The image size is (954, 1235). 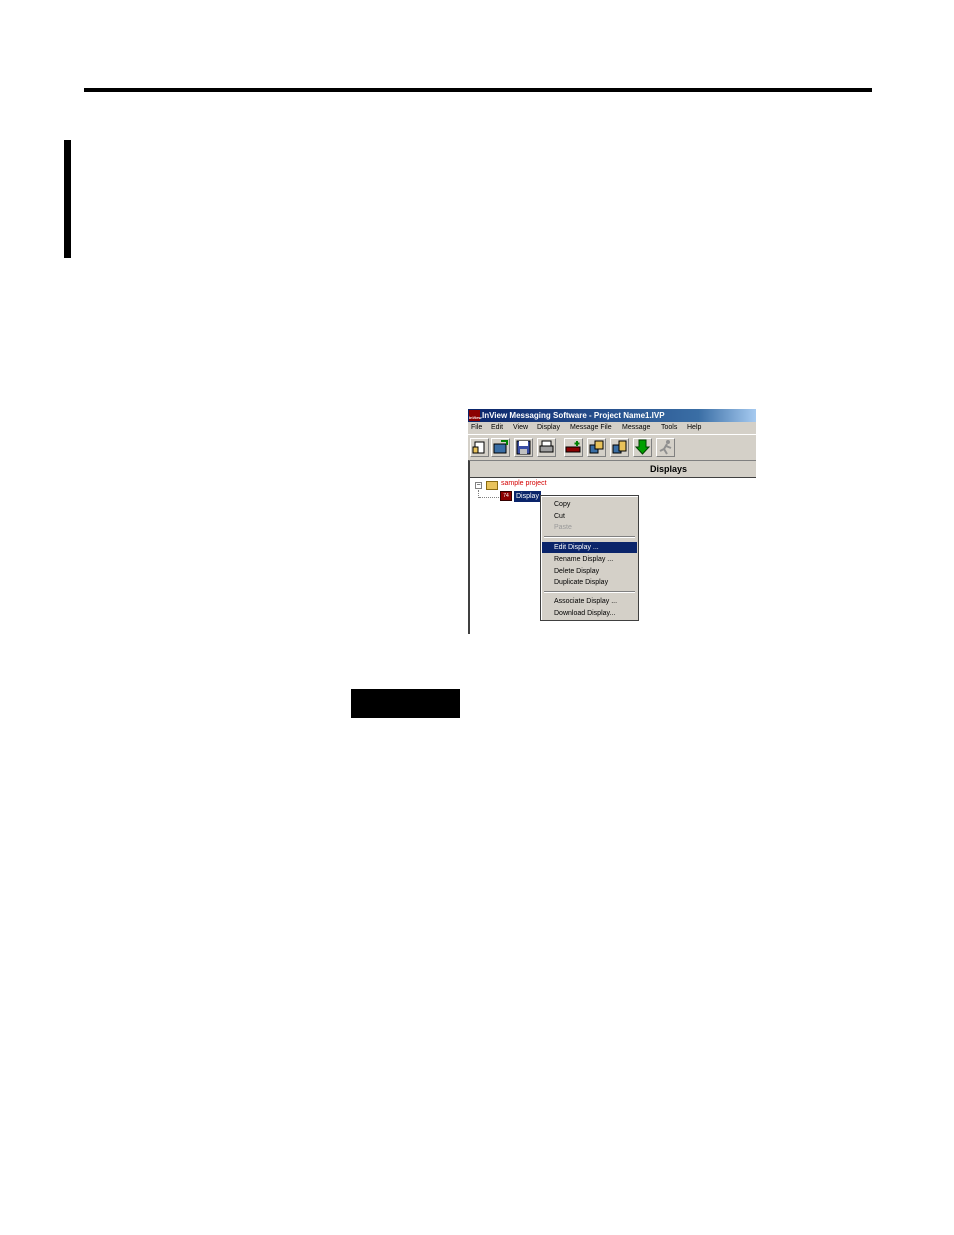 What do you see at coordinates (520, 428) in the screenshot?
I see `menu-view: View` at bounding box center [520, 428].